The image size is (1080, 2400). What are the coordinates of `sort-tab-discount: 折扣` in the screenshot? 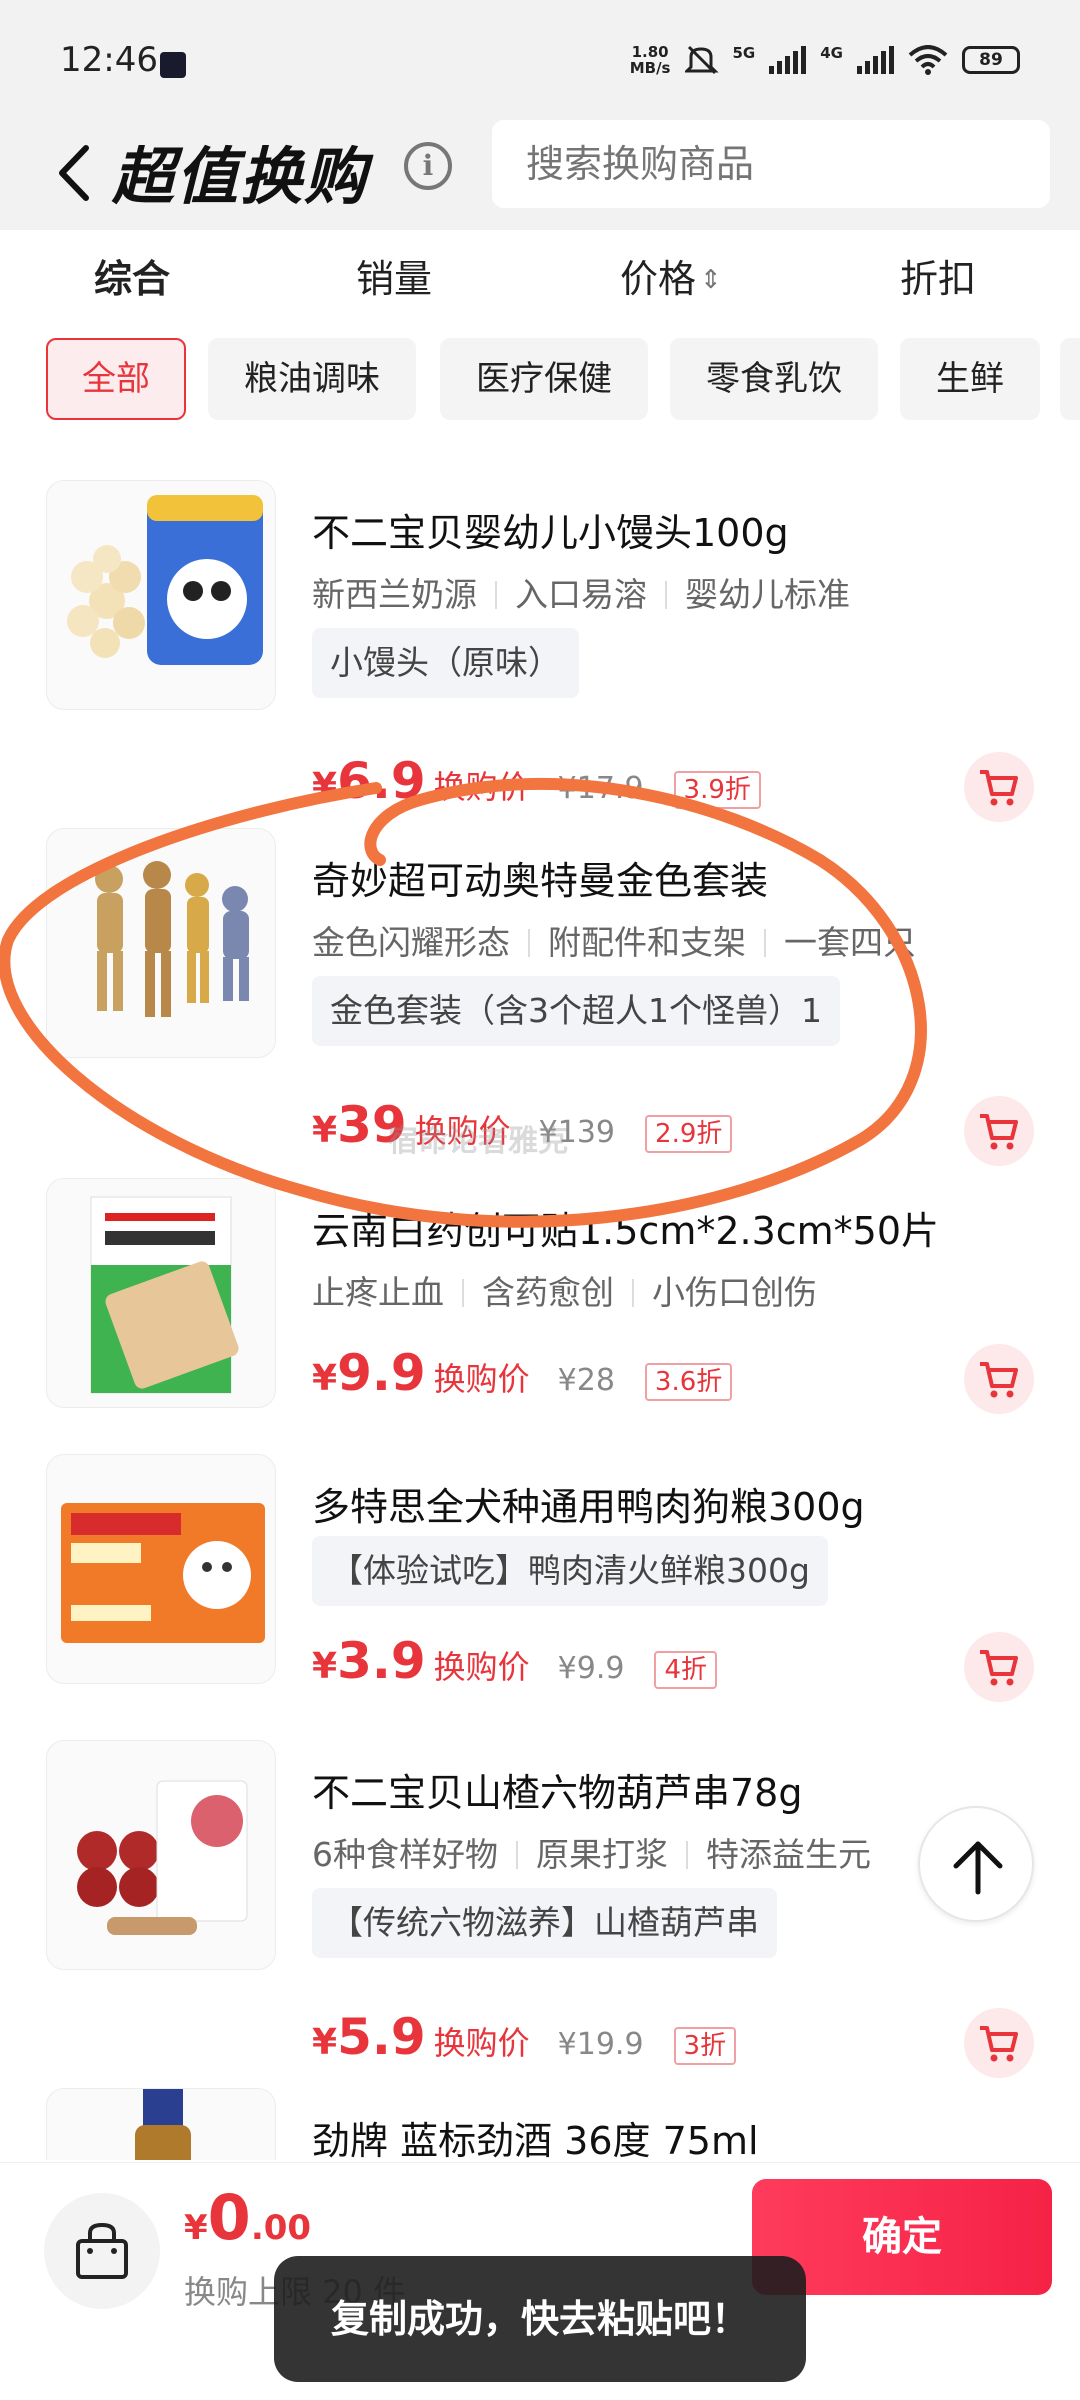 It's located at (938, 275).